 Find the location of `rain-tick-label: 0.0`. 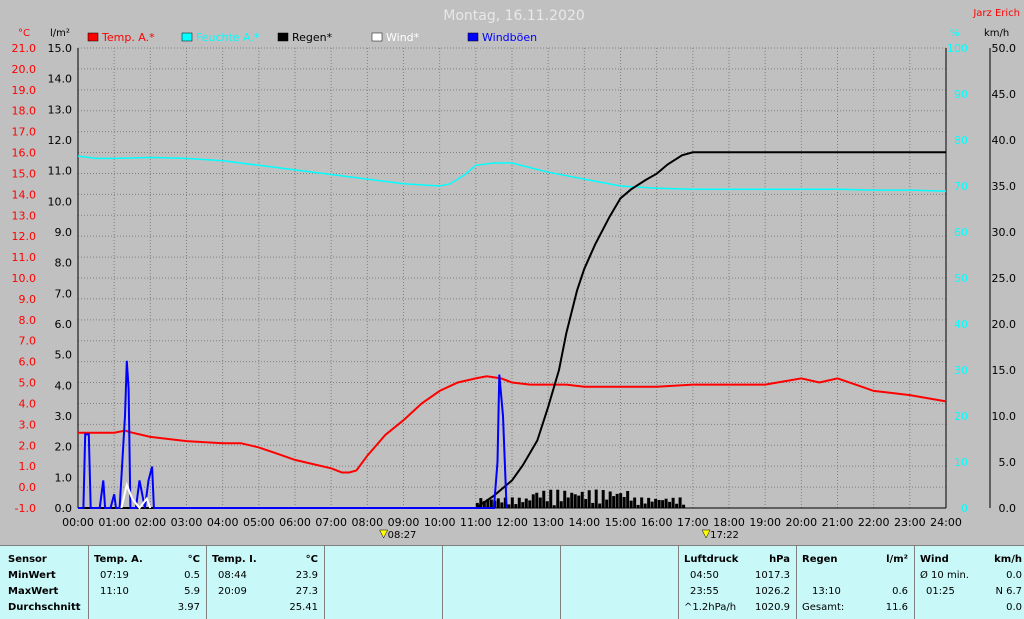

rain-tick-label: 0.0 is located at coordinates (64, 508).